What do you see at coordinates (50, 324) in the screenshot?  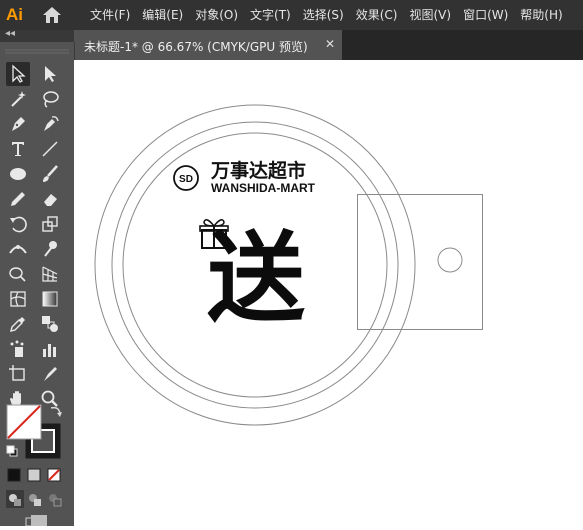 I see `blend-tool-icon` at bounding box center [50, 324].